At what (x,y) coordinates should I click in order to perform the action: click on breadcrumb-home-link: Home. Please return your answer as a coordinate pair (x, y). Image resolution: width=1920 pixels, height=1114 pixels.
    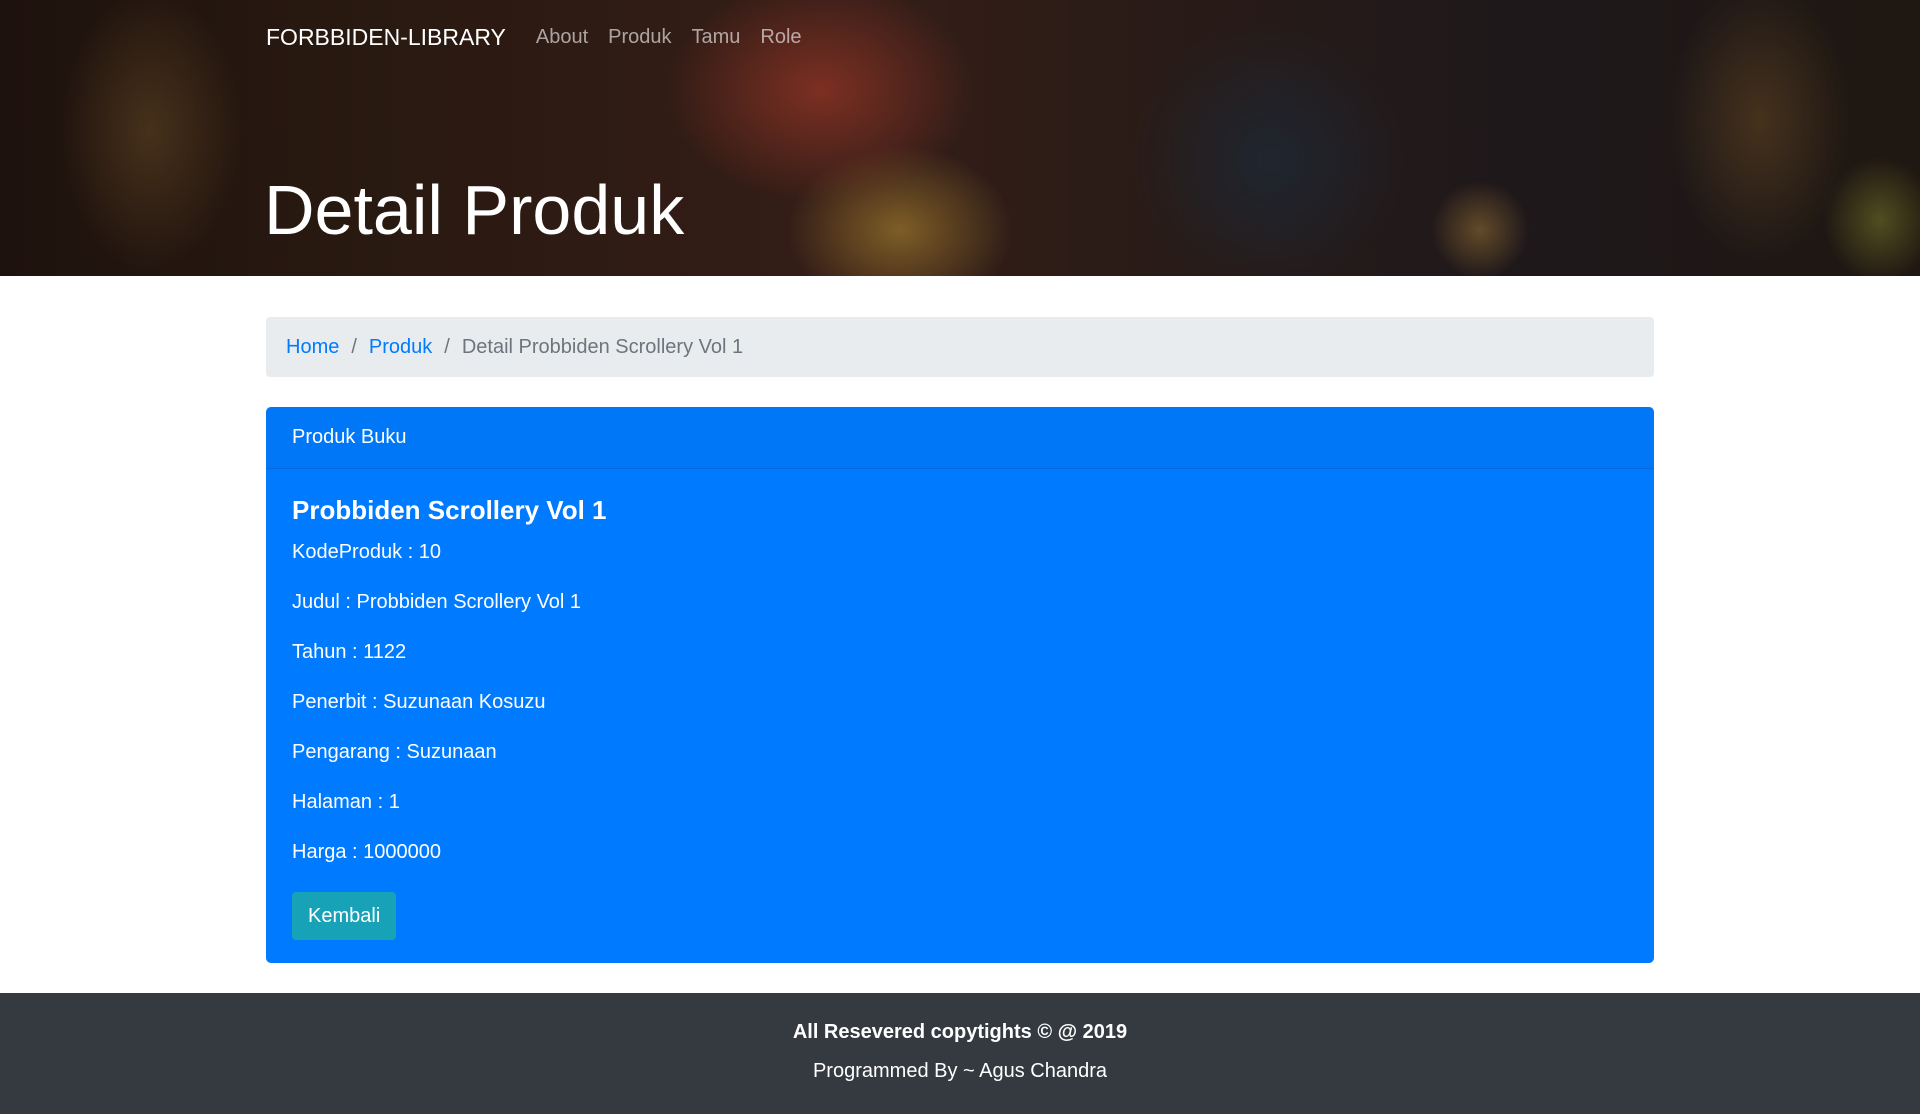
    Looking at the image, I should click on (312, 347).